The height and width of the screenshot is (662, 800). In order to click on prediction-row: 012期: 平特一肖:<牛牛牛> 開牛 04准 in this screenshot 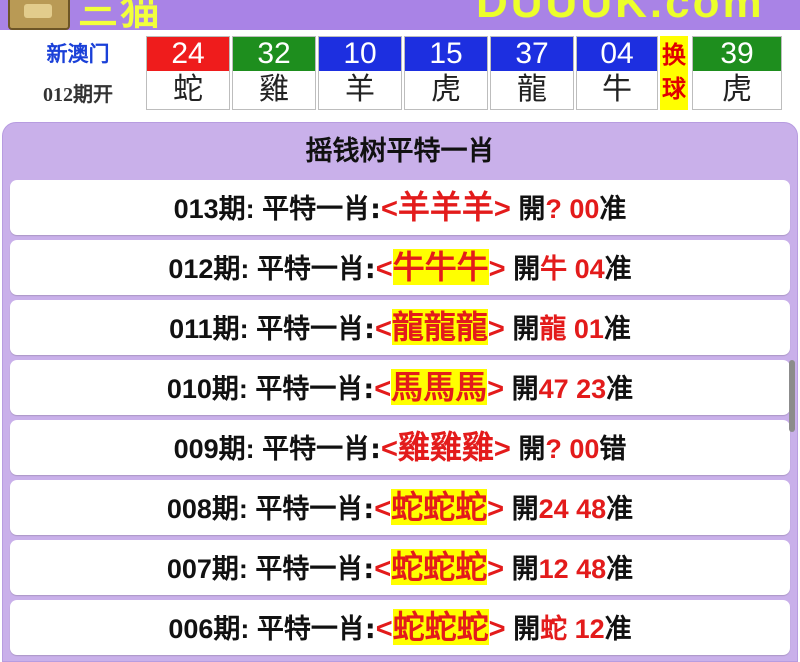, I will do `click(400, 267)`.